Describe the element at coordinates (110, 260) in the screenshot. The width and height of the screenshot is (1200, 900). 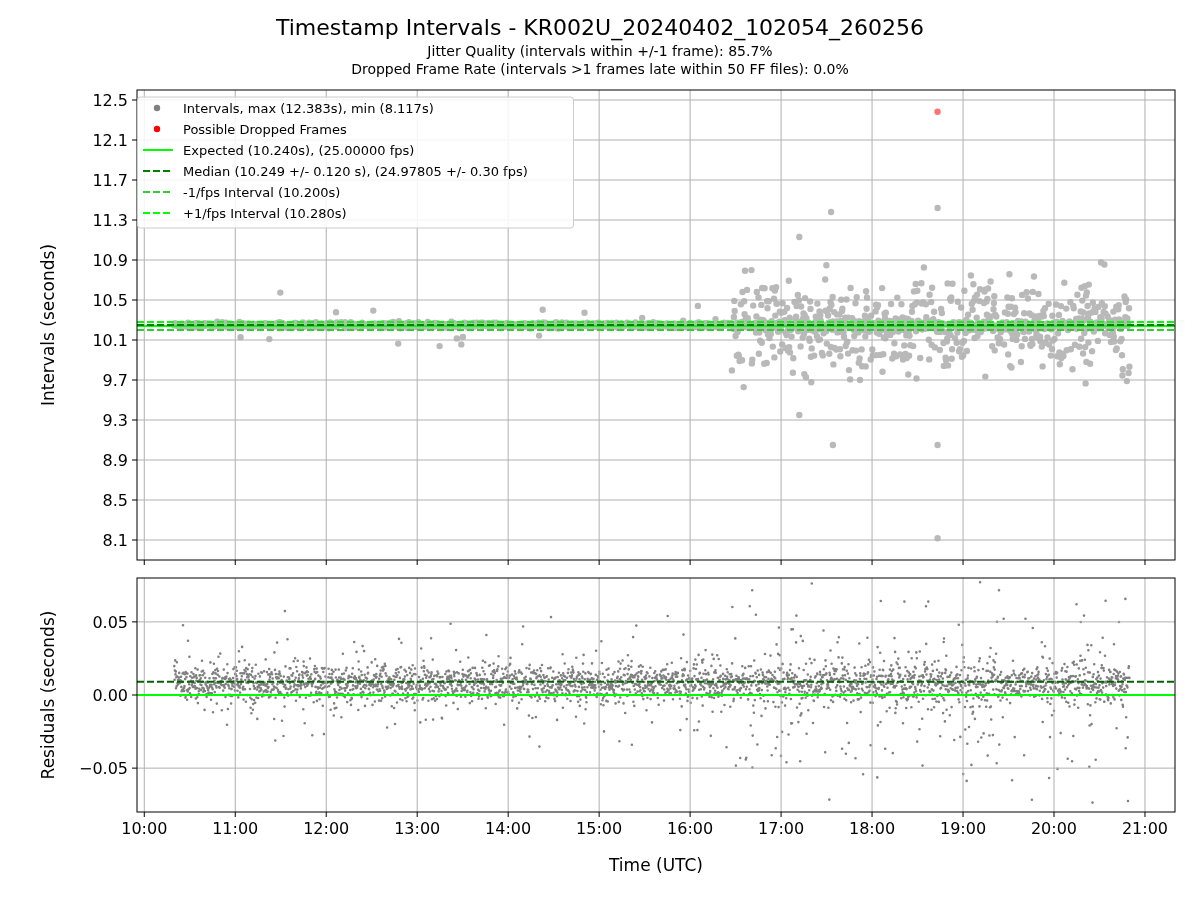
I see `y-tick-label: 10.9` at that location.